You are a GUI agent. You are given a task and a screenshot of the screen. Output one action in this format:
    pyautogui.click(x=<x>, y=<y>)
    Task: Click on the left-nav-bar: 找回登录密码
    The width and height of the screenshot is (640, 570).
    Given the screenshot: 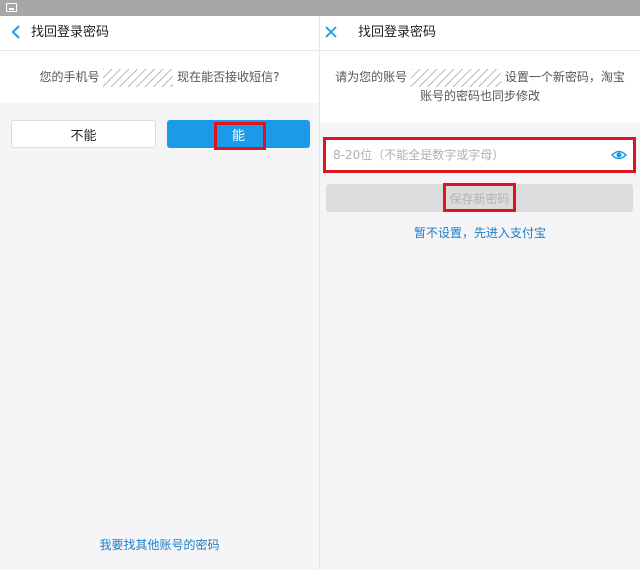 What is the action you would take?
    pyautogui.click(x=159, y=33)
    